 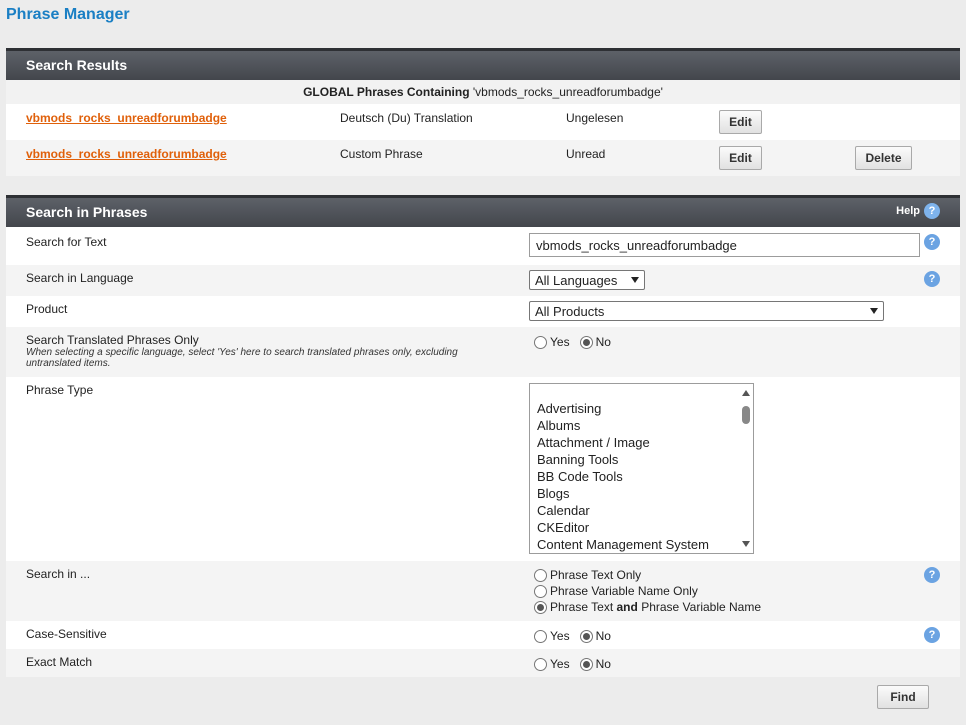 What do you see at coordinates (483, 697) in the screenshot?
I see `form-footer: Find` at bounding box center [483, 697].